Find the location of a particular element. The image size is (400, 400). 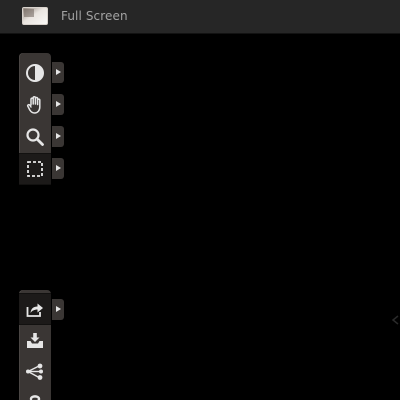

fullscreen-label: Full Screen is located at coordinates (94, 16).